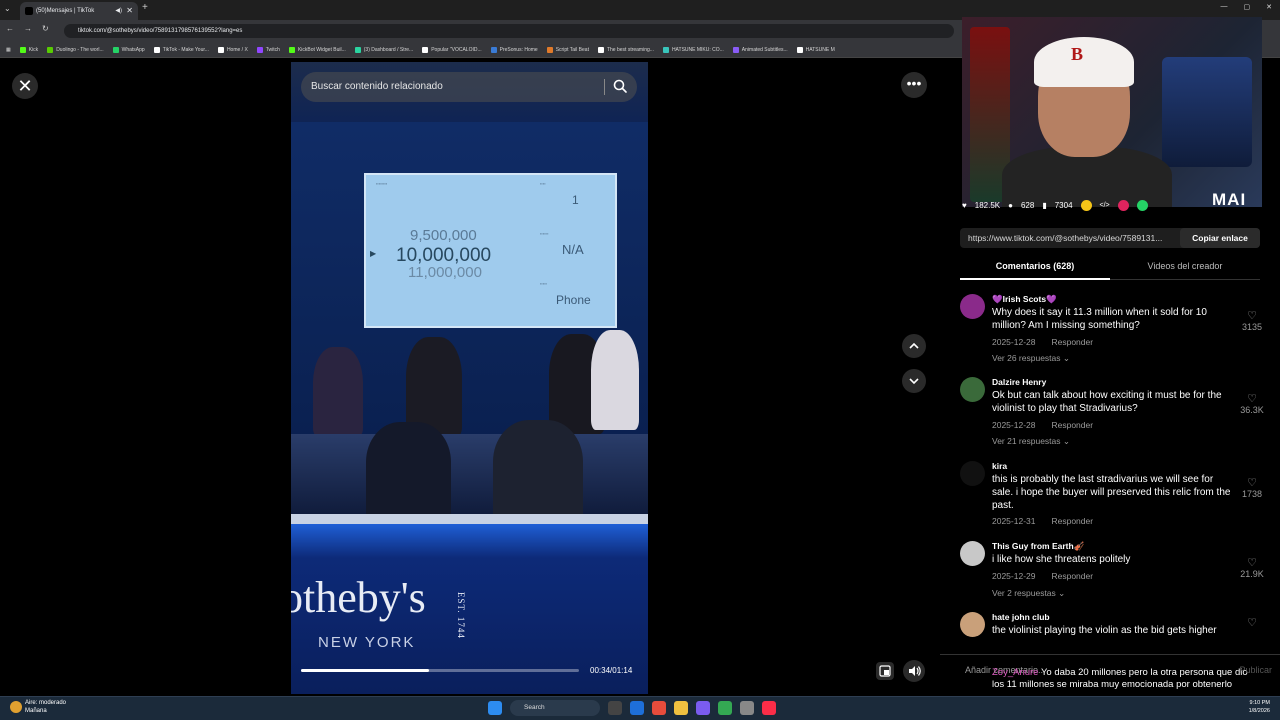 The width and height of the screenshot is (1280, 720). What do you see at coordinates (1105, 205) in the screenshot?
I see `embed-icon: </>` at bounding box center [1105, 205].